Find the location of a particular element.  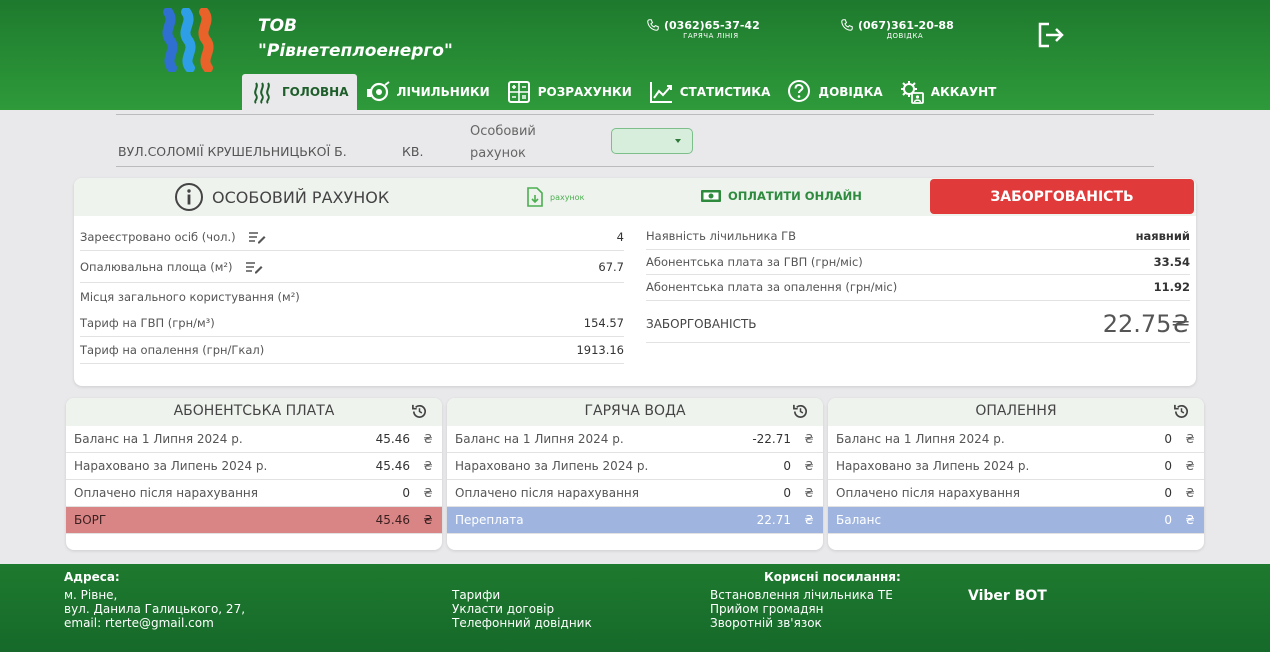

info-icon is located at coordinates (189, 197).